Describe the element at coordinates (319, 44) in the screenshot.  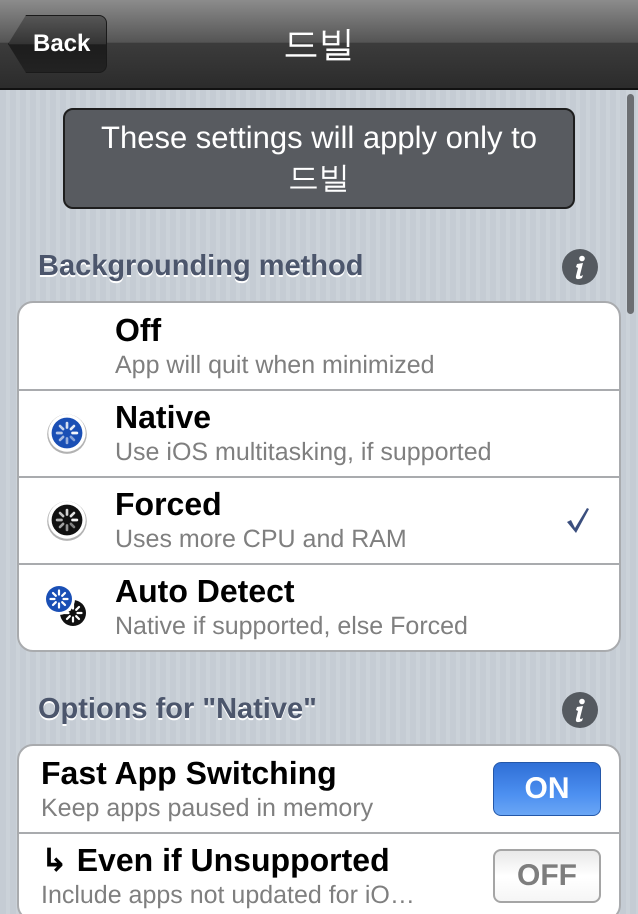
I see `window-title: 드빌` at that location.